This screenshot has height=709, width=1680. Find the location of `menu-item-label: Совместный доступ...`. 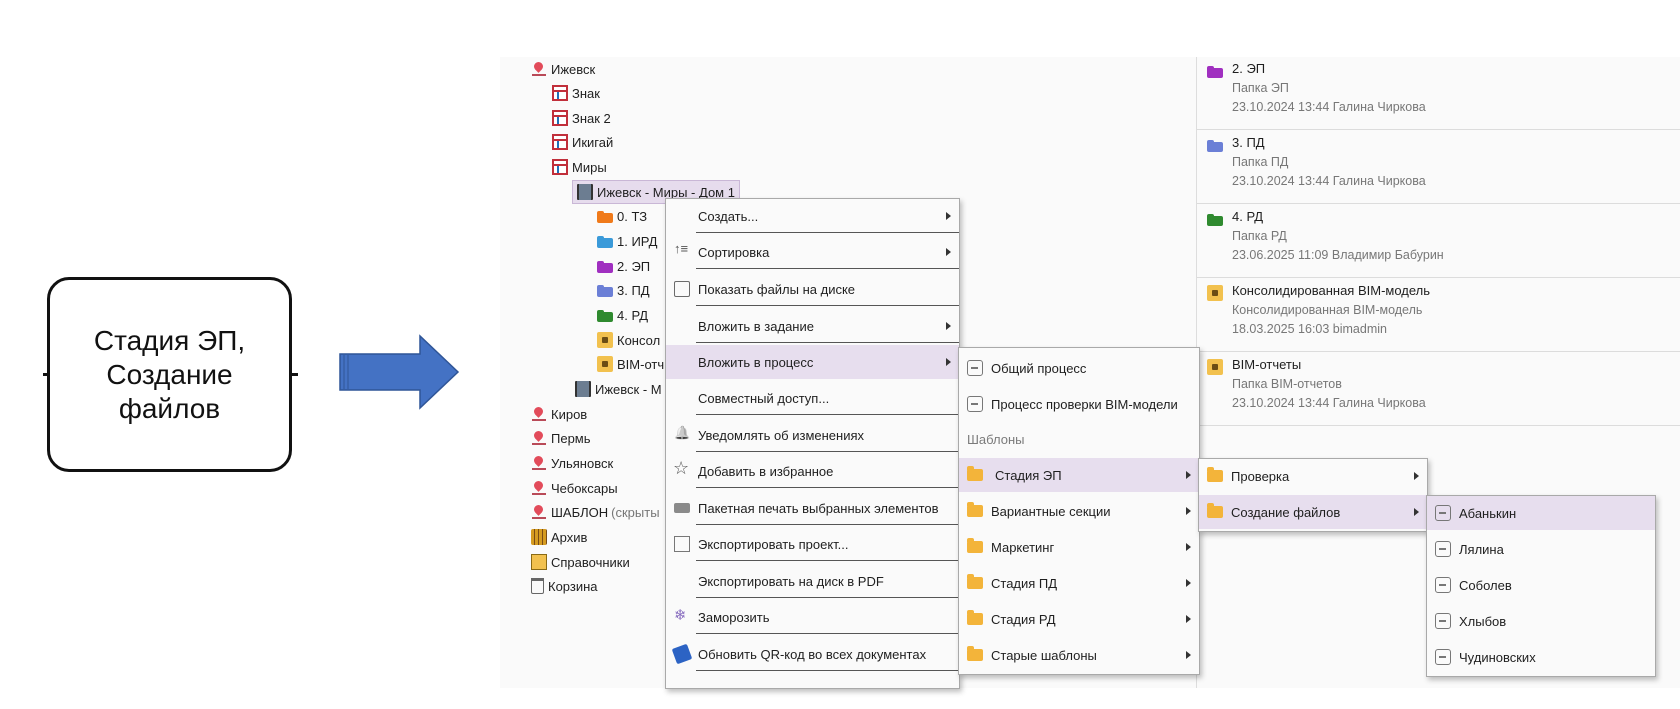

menu-item-label: Совместный доступ... is located at coordinates (764, 398).